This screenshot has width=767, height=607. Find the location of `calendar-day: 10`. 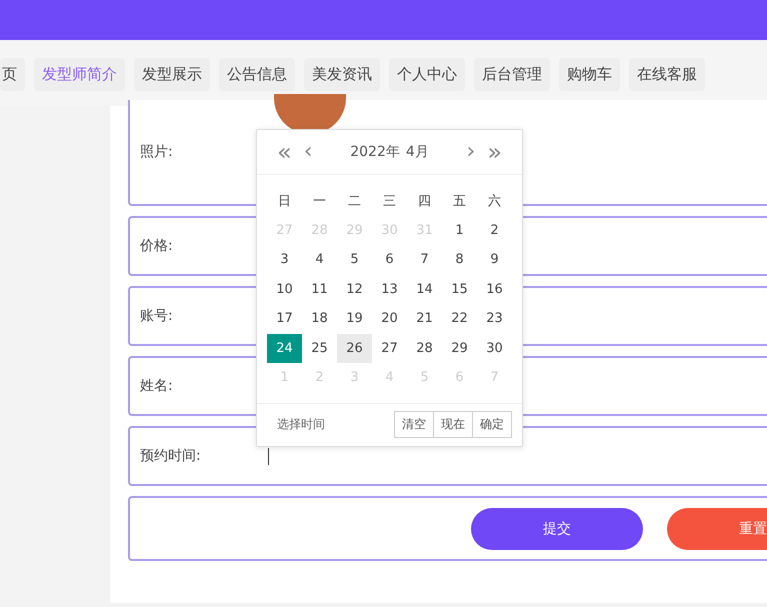

calendar-day: 10 is located at coordinates (284, 289).